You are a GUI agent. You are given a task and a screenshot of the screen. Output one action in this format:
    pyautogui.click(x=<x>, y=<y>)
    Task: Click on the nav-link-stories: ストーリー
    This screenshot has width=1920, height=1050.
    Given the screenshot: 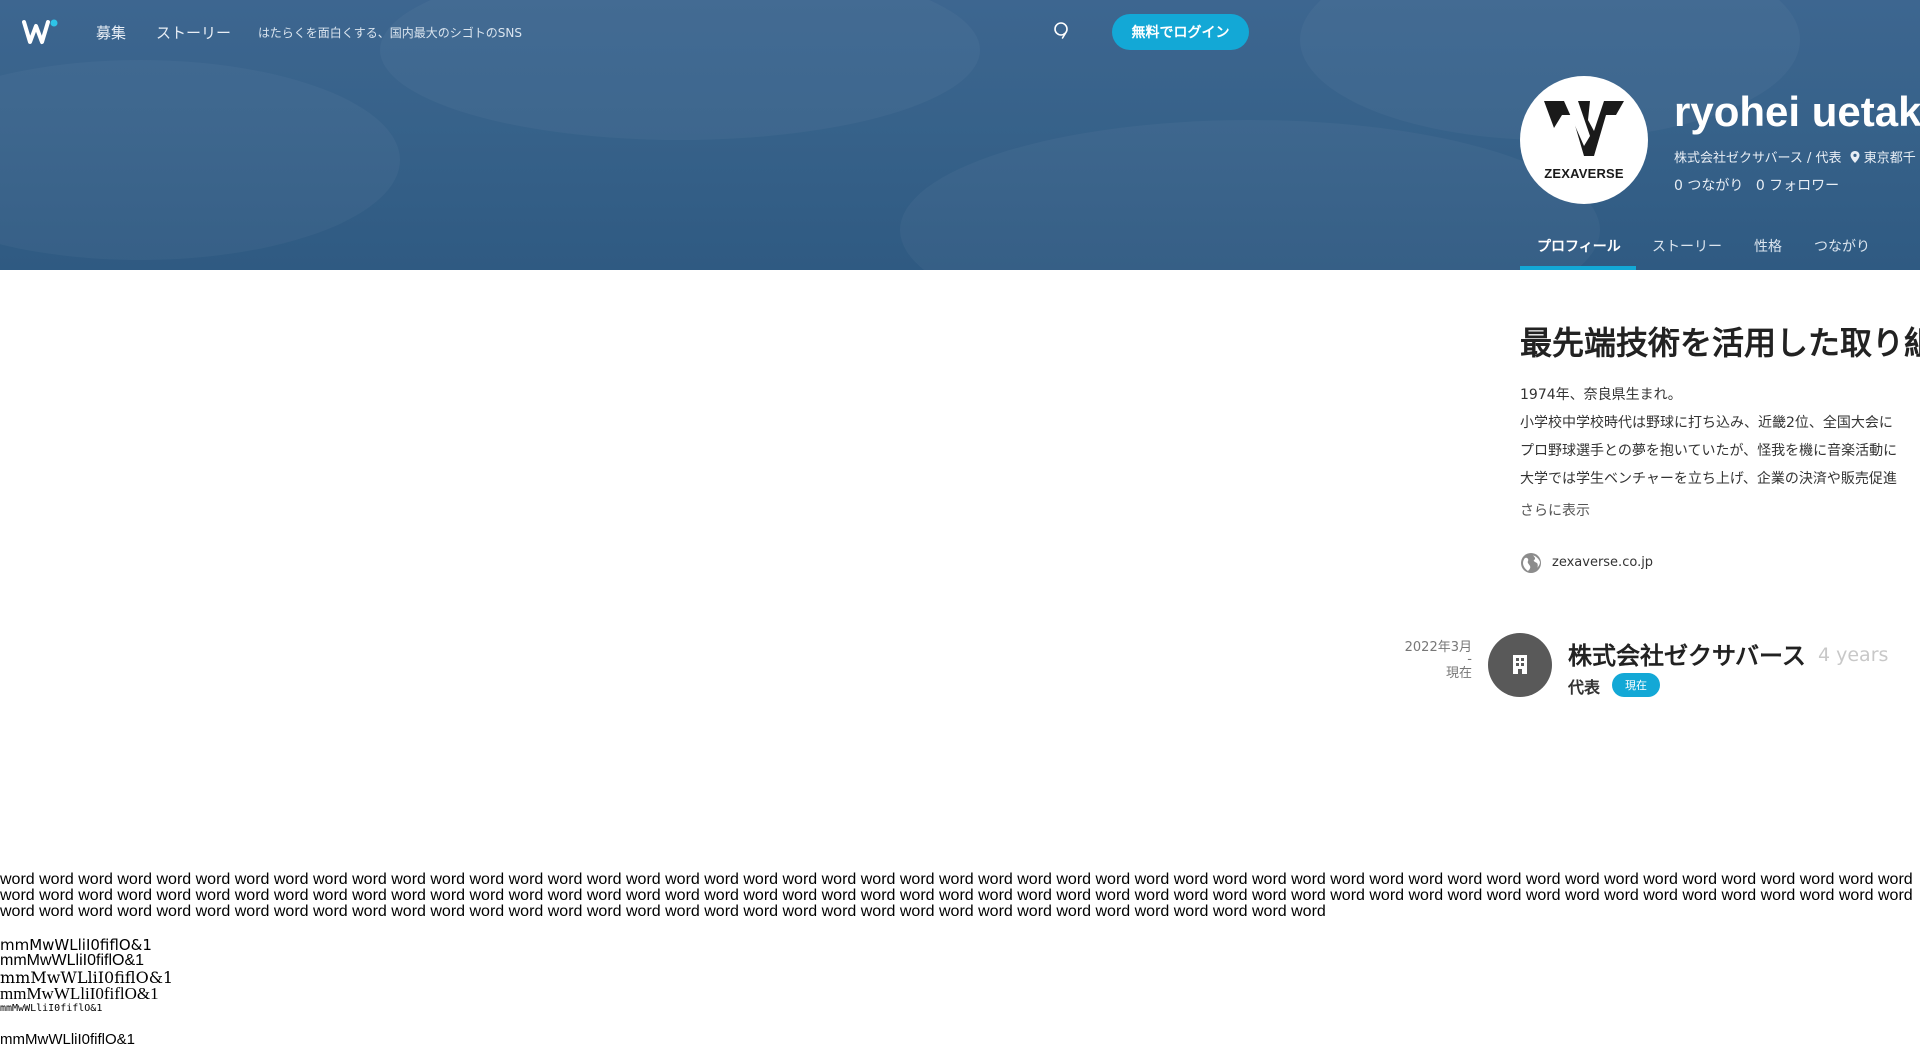 What is the action you would take?
    pyautogui.click(x=193, y=32)
    